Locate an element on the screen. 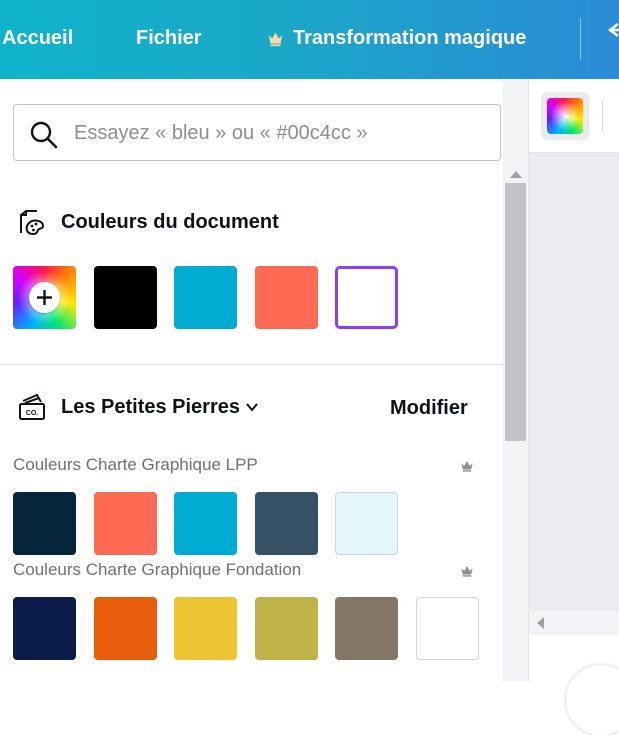  horizontal-scrollbar is located at coordinates (574, 623).